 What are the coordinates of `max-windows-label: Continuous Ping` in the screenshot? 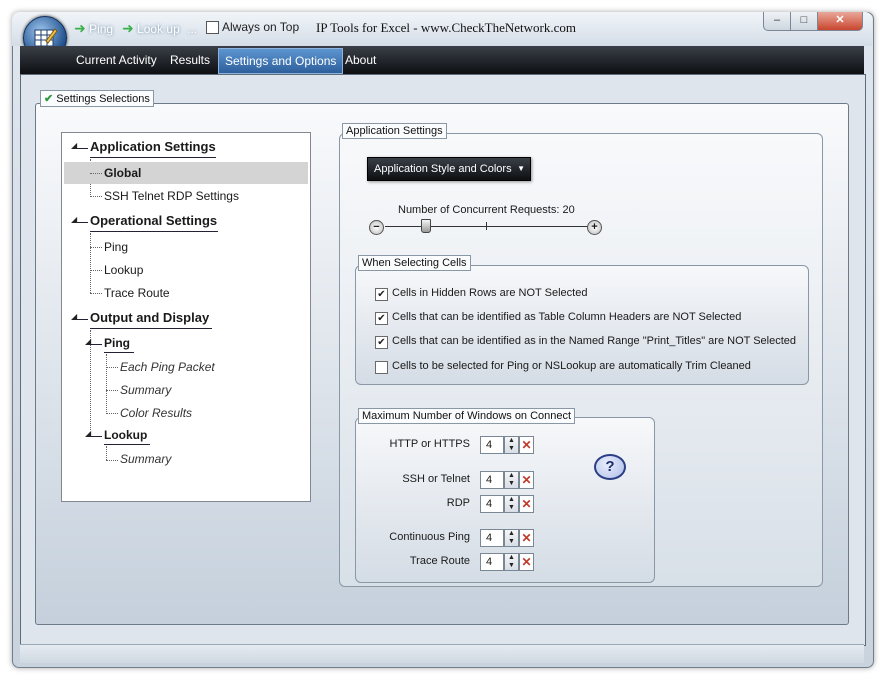 It's located at (429, 537).